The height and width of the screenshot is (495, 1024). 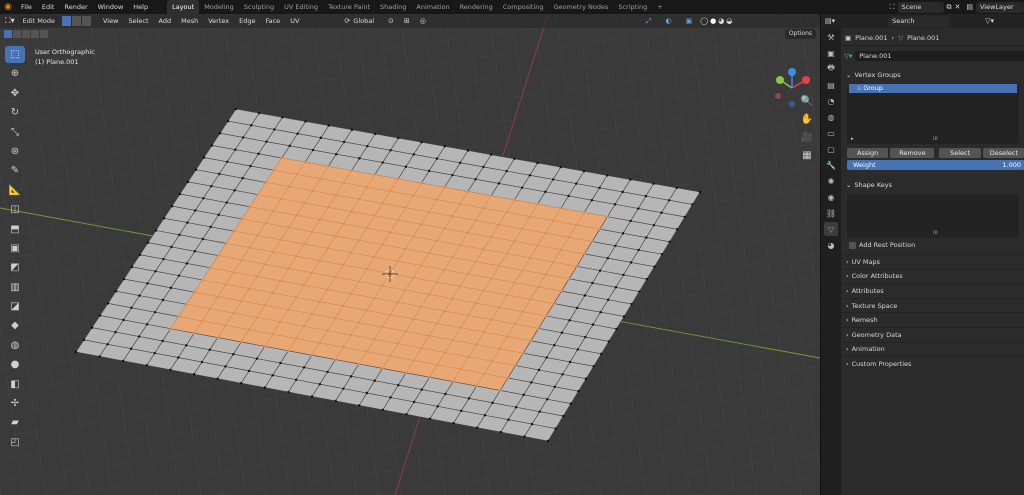 What do you see at coordinates (958, 7) in the screenshot?
I see `close-icon: ✕` at bounding box center [958, 7].